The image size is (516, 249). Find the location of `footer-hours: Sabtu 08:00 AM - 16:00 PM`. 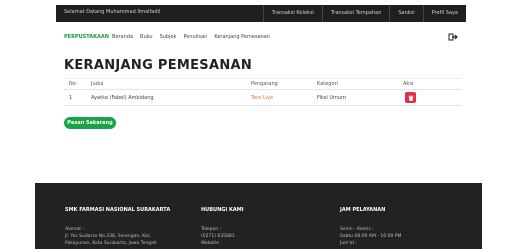

footer-hours: Sabtu 08:00 AM - 16:00 PM is located at coordinates (371, 236).